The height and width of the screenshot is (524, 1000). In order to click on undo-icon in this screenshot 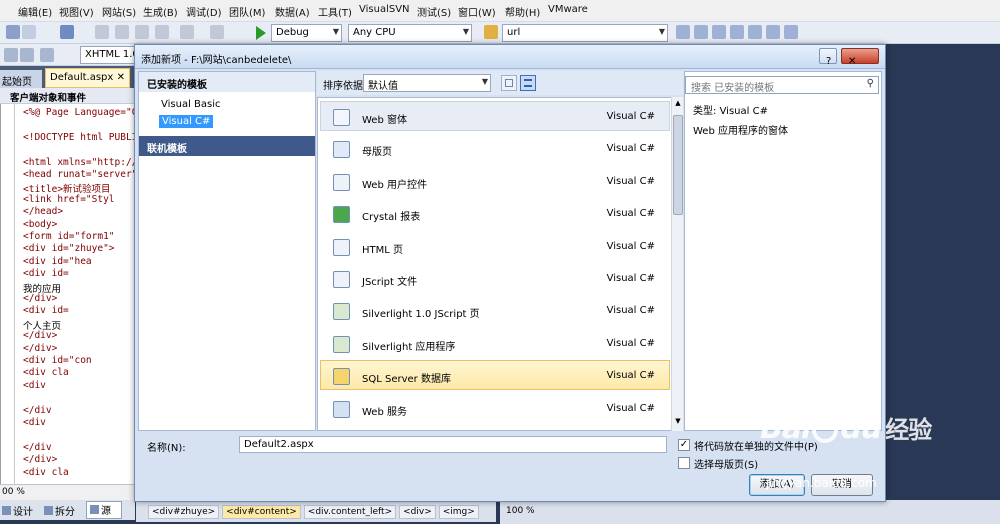, I will do `click(162, 32)`.